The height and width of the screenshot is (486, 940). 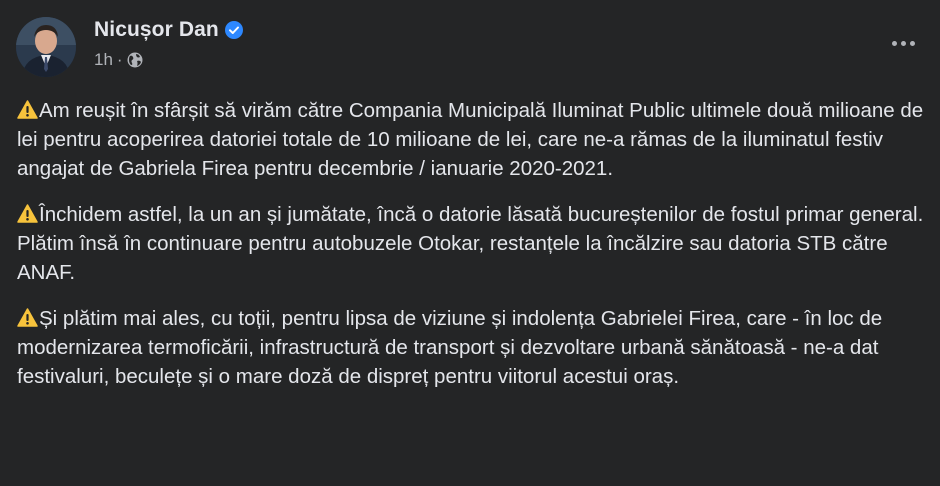 I want to click on author-row: Nicușor Dan, so click(x=168, y=30).